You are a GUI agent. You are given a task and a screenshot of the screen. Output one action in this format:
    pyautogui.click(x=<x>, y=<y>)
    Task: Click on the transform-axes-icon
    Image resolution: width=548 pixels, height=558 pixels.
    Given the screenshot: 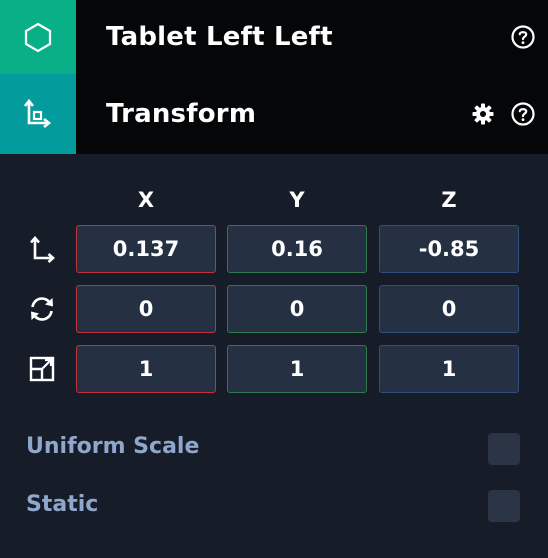 What is the action you would take?
    pyautogui.click(x=37, y=113)
    